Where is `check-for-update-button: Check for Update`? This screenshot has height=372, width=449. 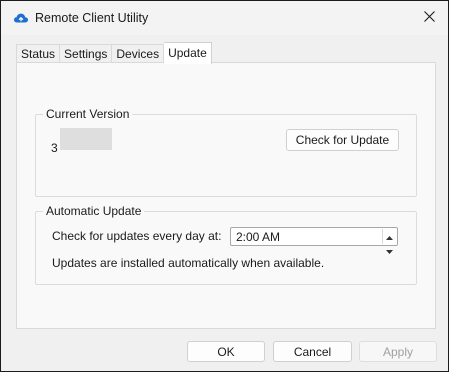 check-for-update-button: Check for Update is located at coordinates (342, 140).